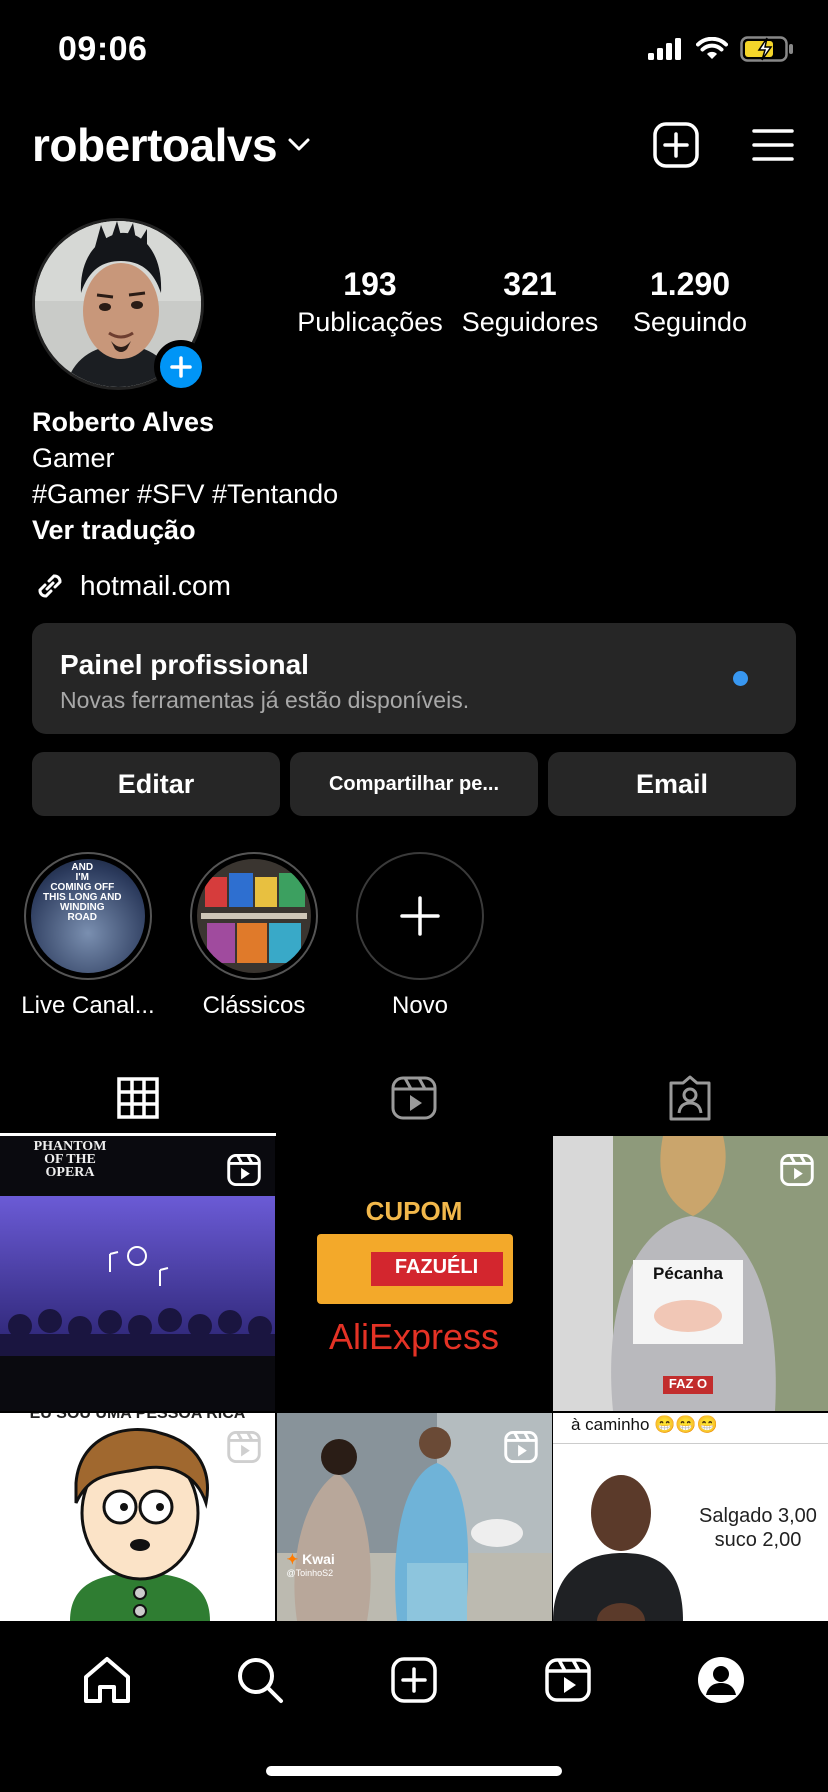 The image size is (828, 1792). I want to click on add-story-button, so click(181, 367).